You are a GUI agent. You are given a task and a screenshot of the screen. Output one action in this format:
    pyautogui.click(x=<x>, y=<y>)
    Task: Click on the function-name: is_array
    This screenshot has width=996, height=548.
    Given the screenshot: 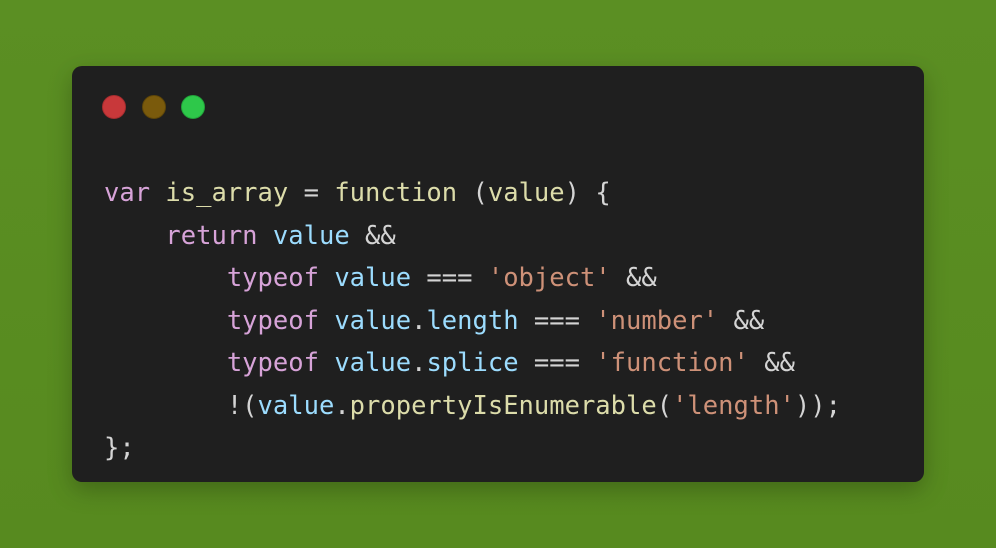 What is the action you would take?
    pyautogui.click(x=227, y=193)
    